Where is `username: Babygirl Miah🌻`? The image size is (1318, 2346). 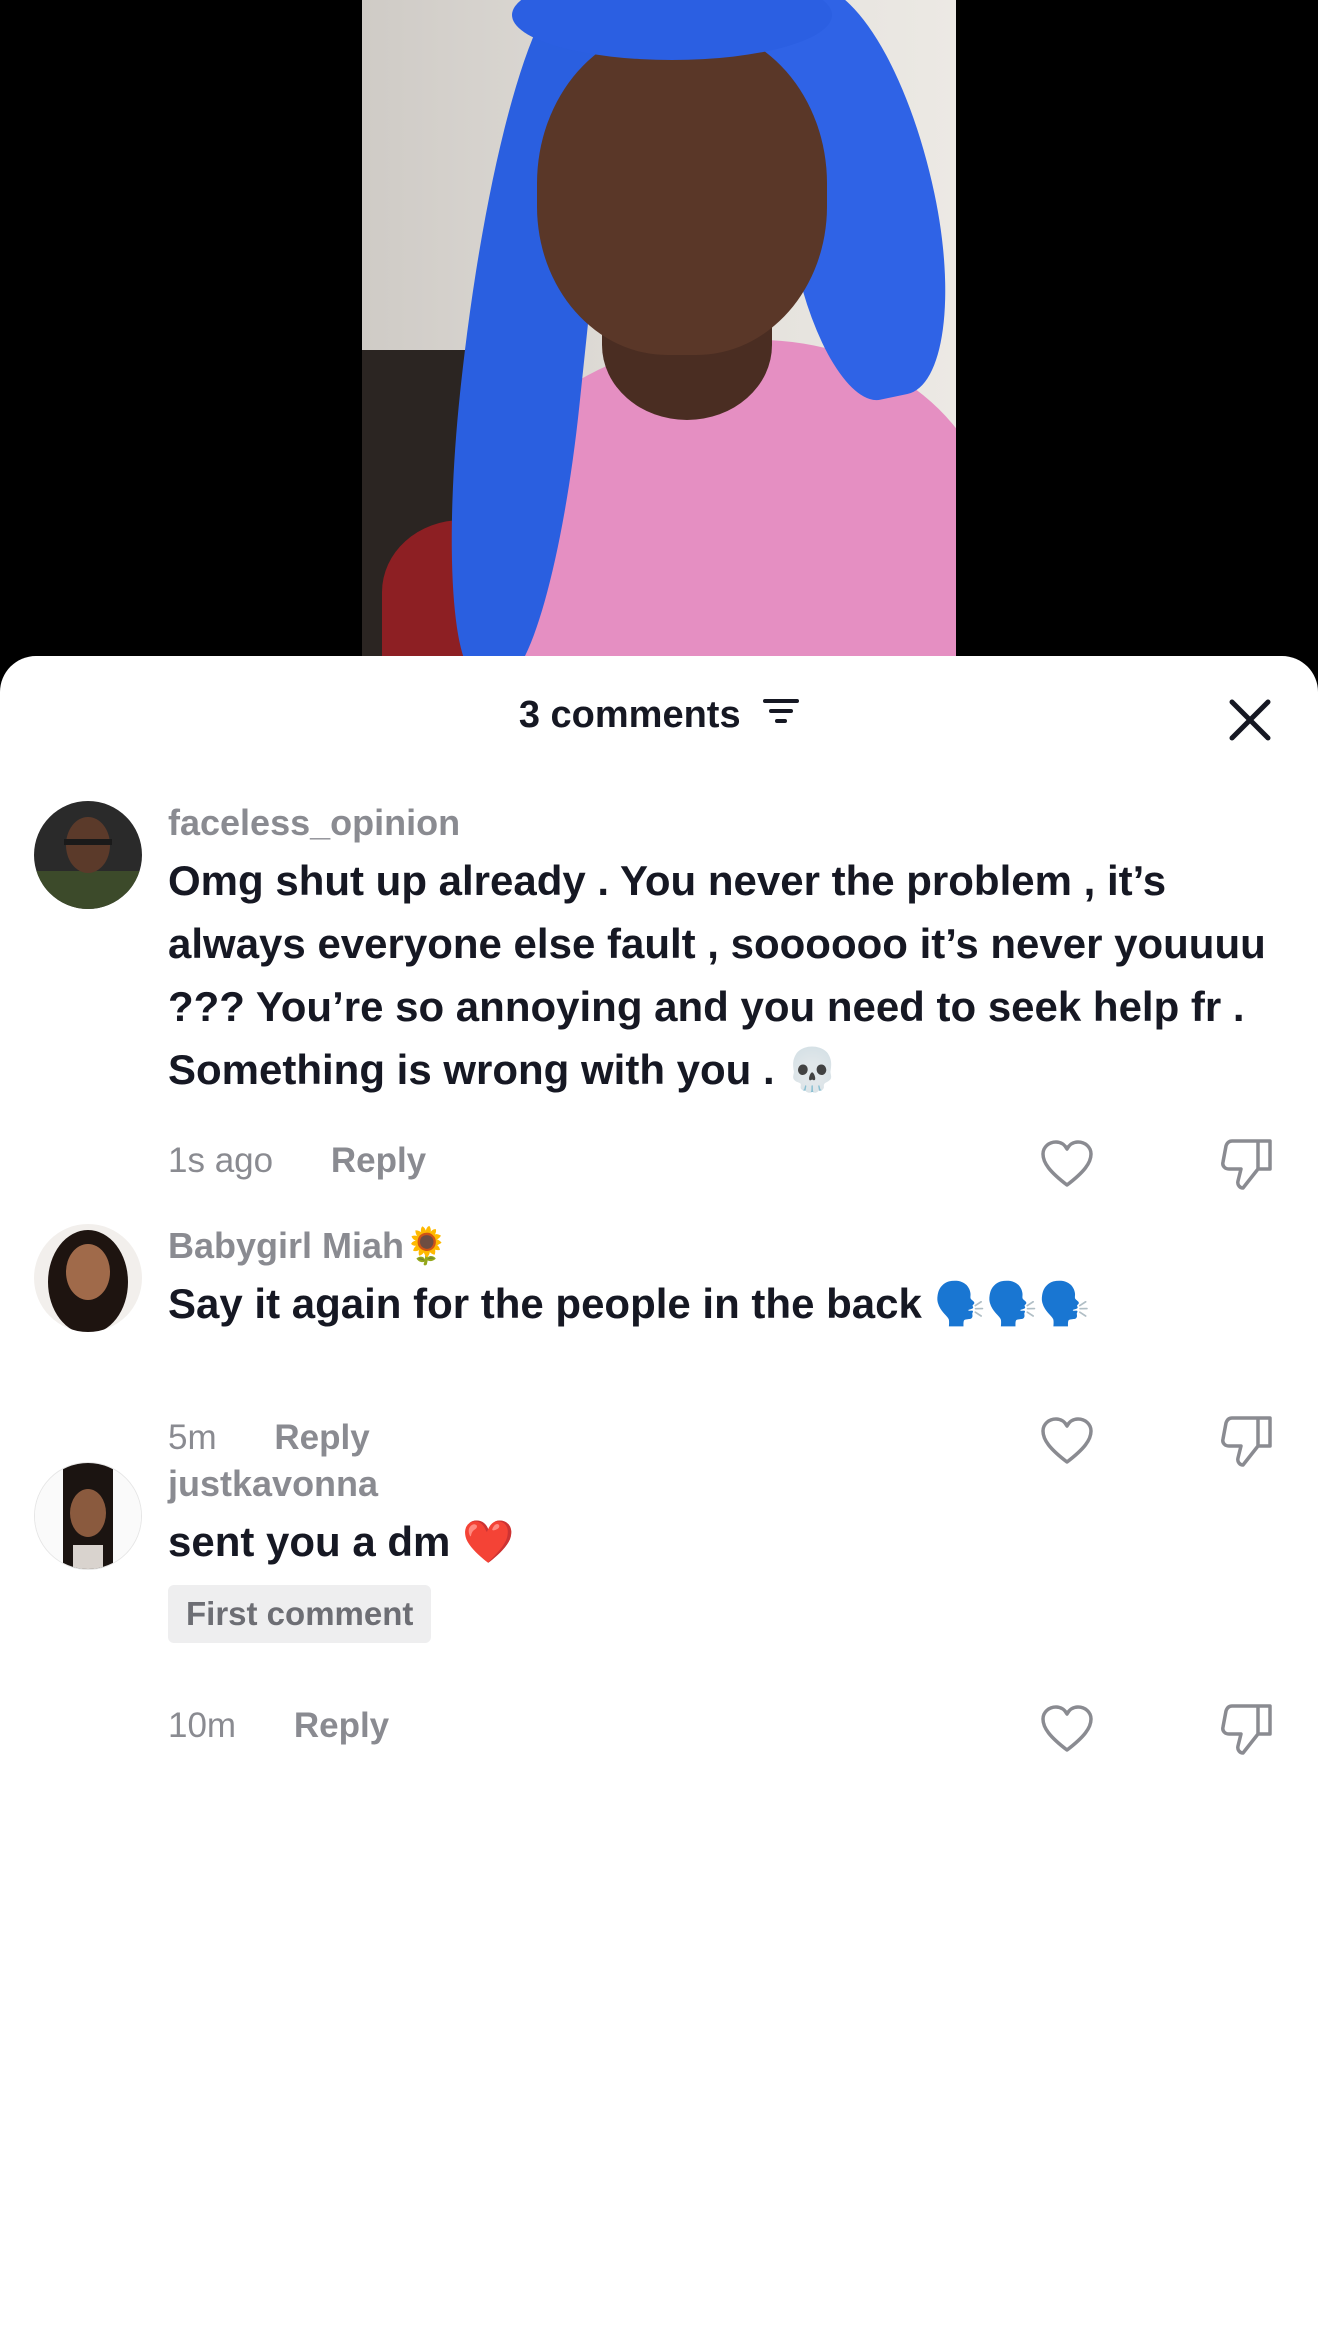
username: Babygirl Miah🌻 is located at coordinates (728, 1246).